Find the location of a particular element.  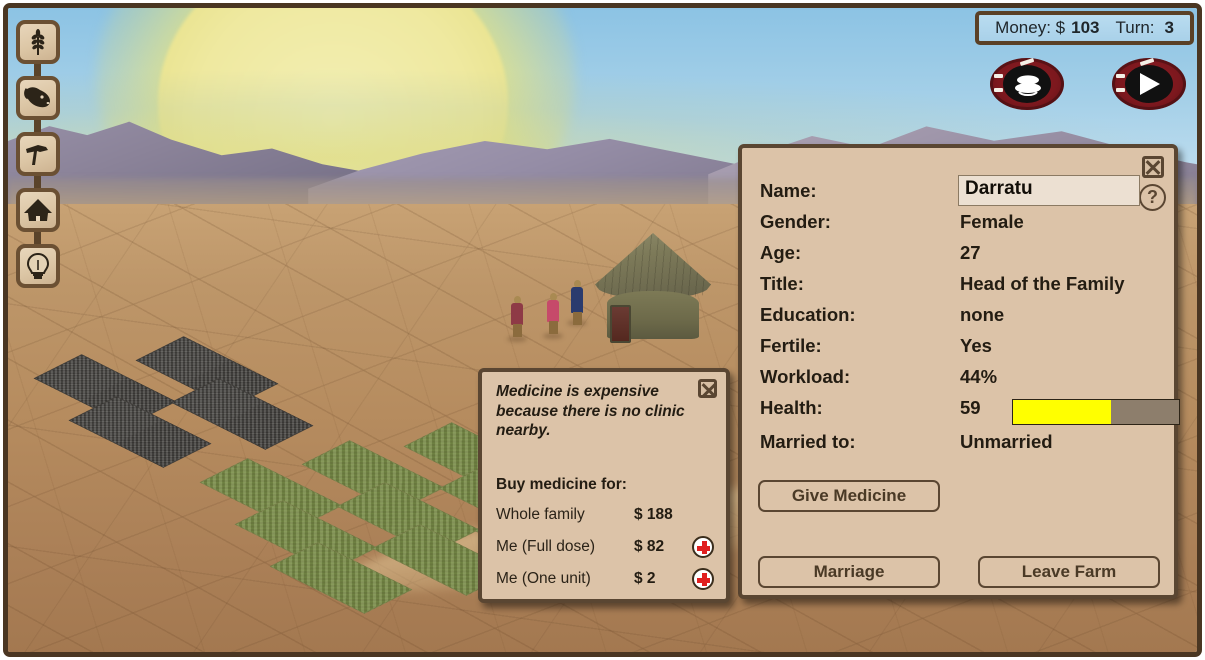

name-input: Darratu is located at coordinates (1049, 190).